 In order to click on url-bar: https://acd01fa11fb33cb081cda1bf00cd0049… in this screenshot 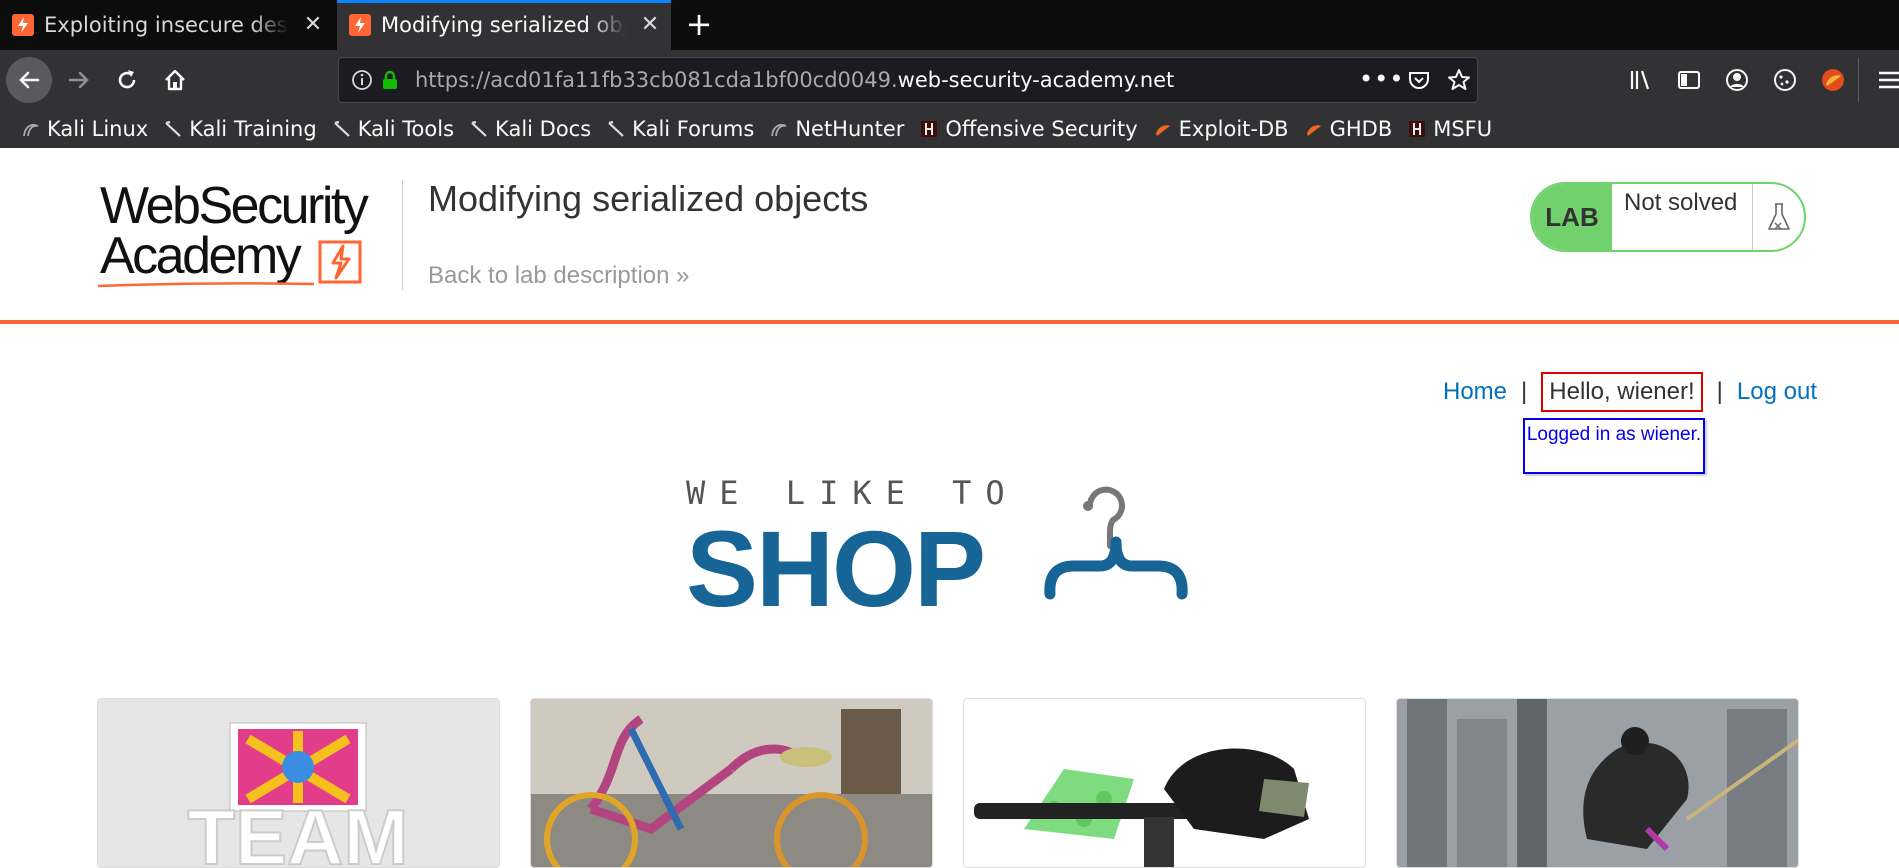, I will do `click(908, 80)`.